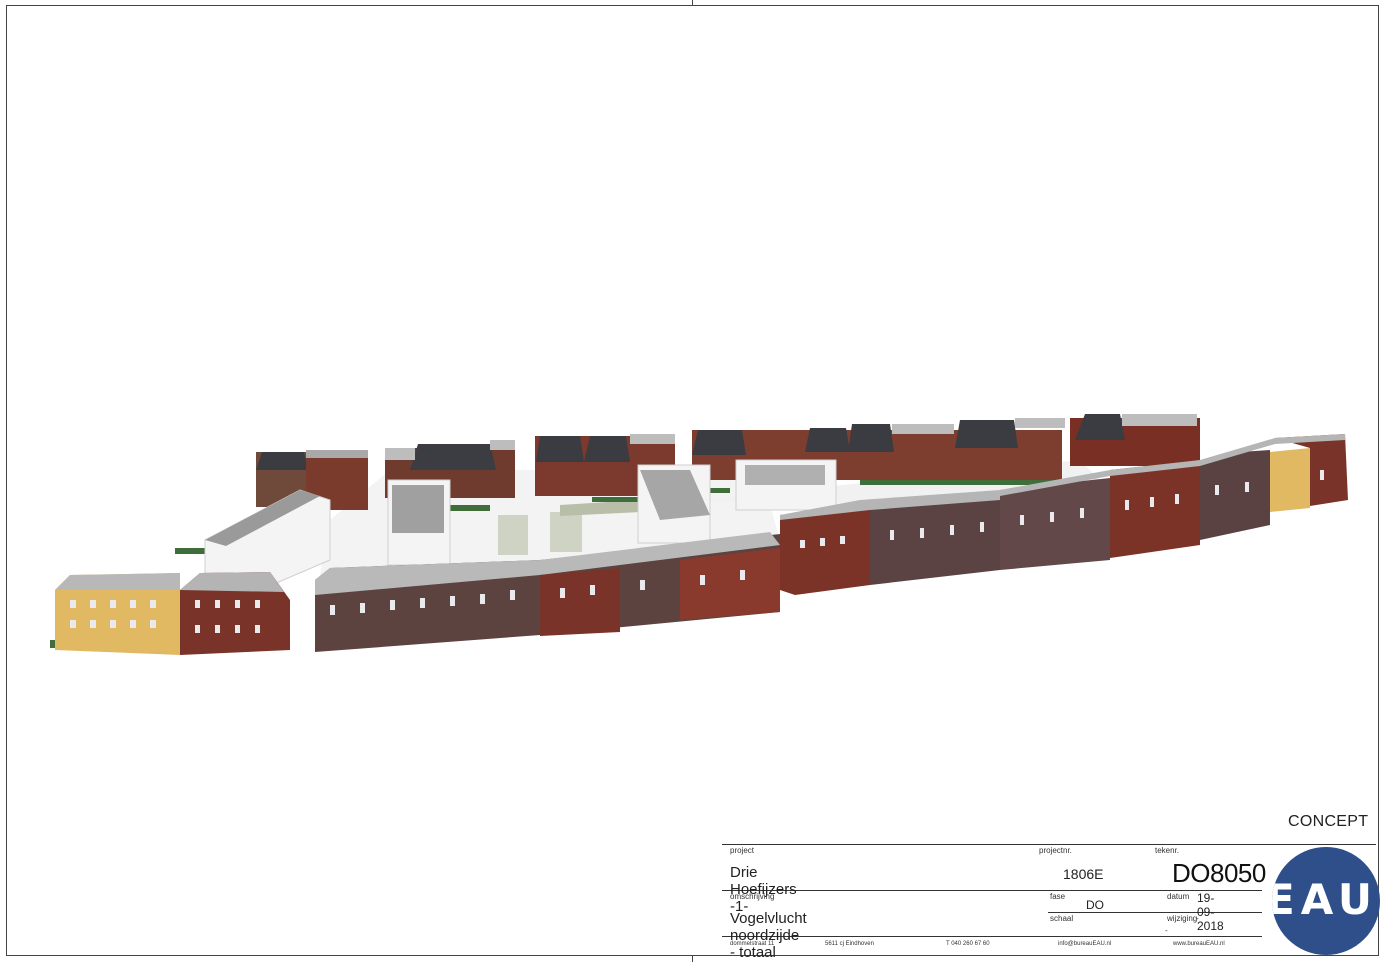 Image resolution: width=1386 pixels, height=962 pixels. What do you see at coordinates (1166, 930) in the screenshot?
I see `wijziging-dash: -` at bounding box center [1166, 930].